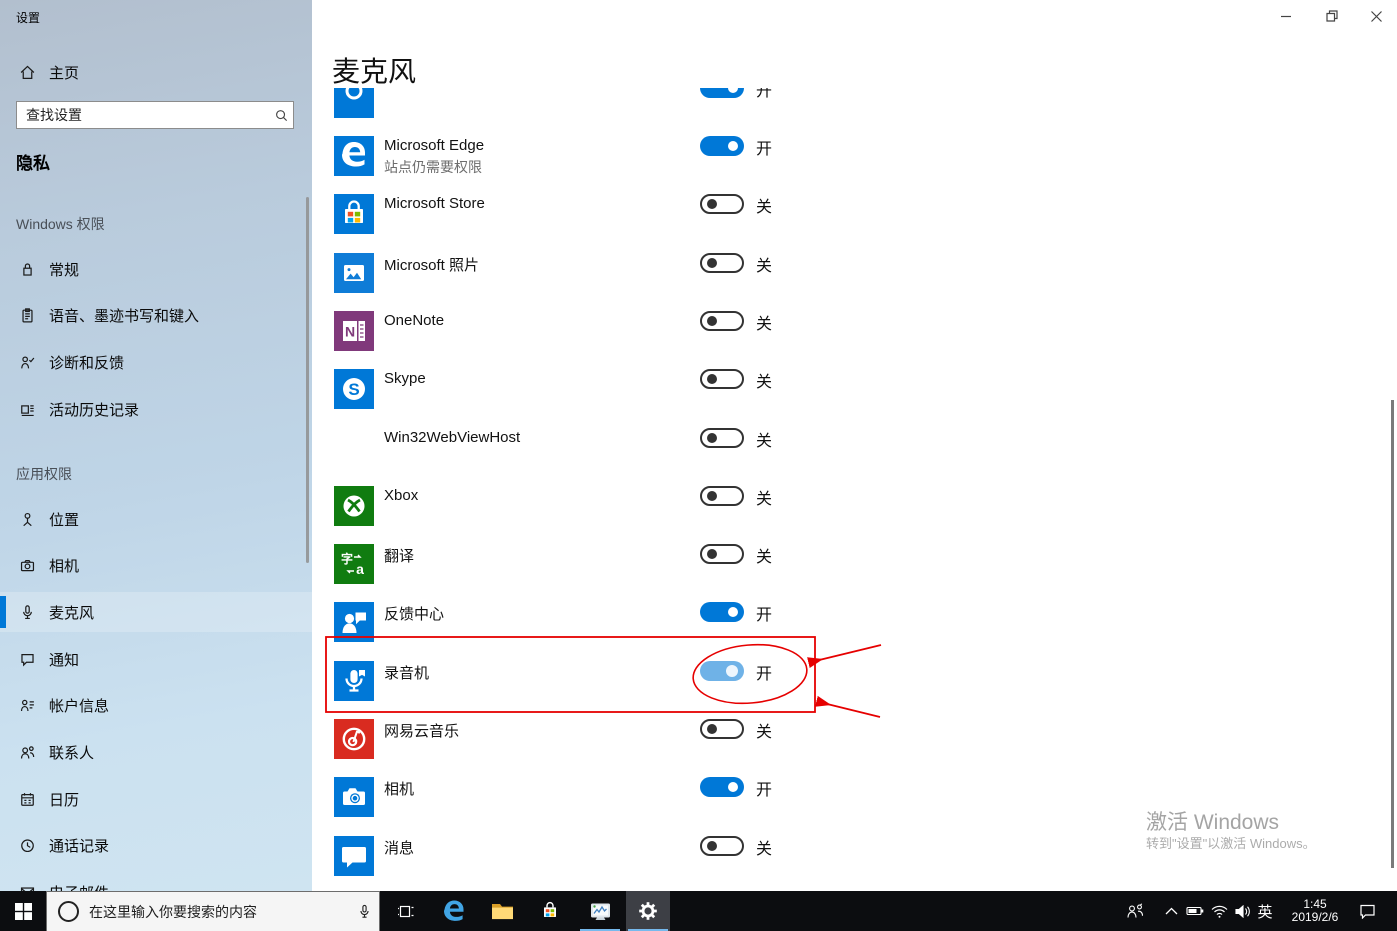 The height and width of the screenshot is (931, 1397). Describe the element at coordinates (615, 390) in the screenshot. I see `app-permission-row-Skype: S Skype 关` at that location.